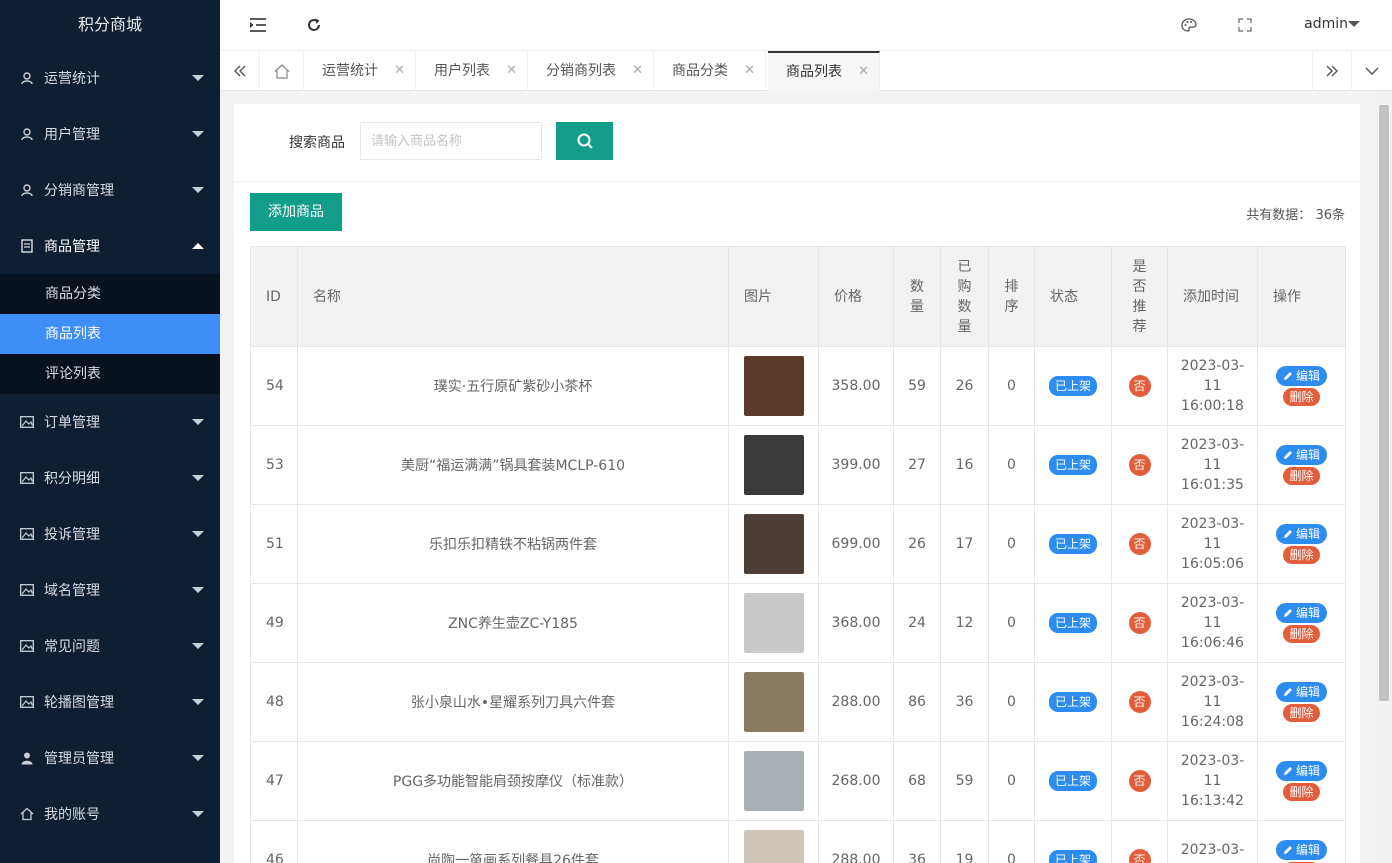  What do you see at coordinates (1245, 25) in the screenshot?
I see `fullscreen-icon` at bounding box center [1245, 25].